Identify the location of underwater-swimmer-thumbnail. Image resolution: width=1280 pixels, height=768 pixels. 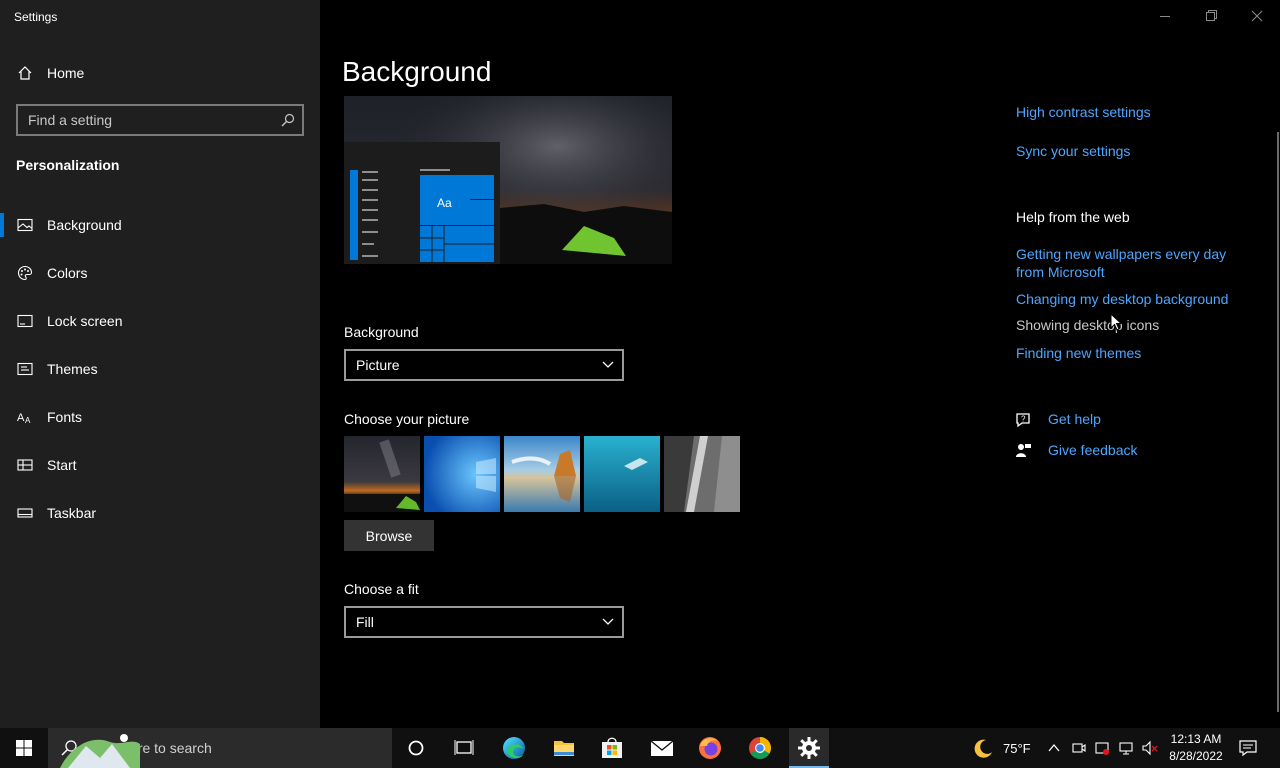
(622, 474).